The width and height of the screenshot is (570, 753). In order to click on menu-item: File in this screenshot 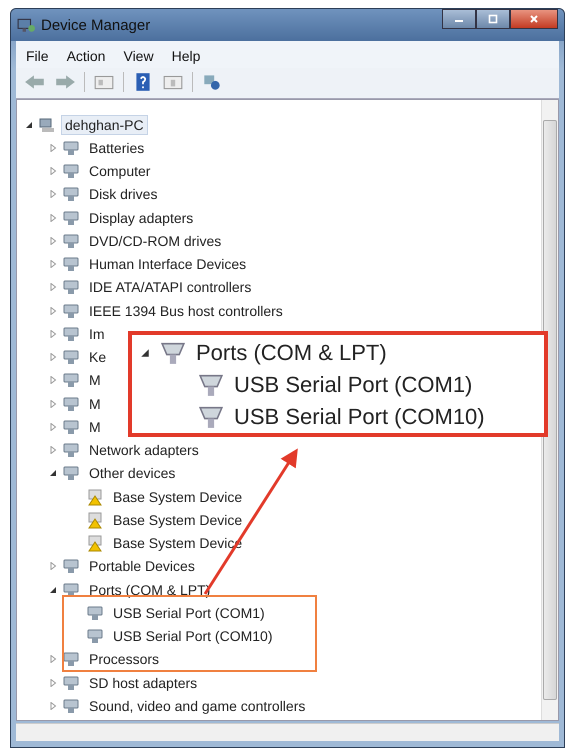, I will do `click(37, 56)`.